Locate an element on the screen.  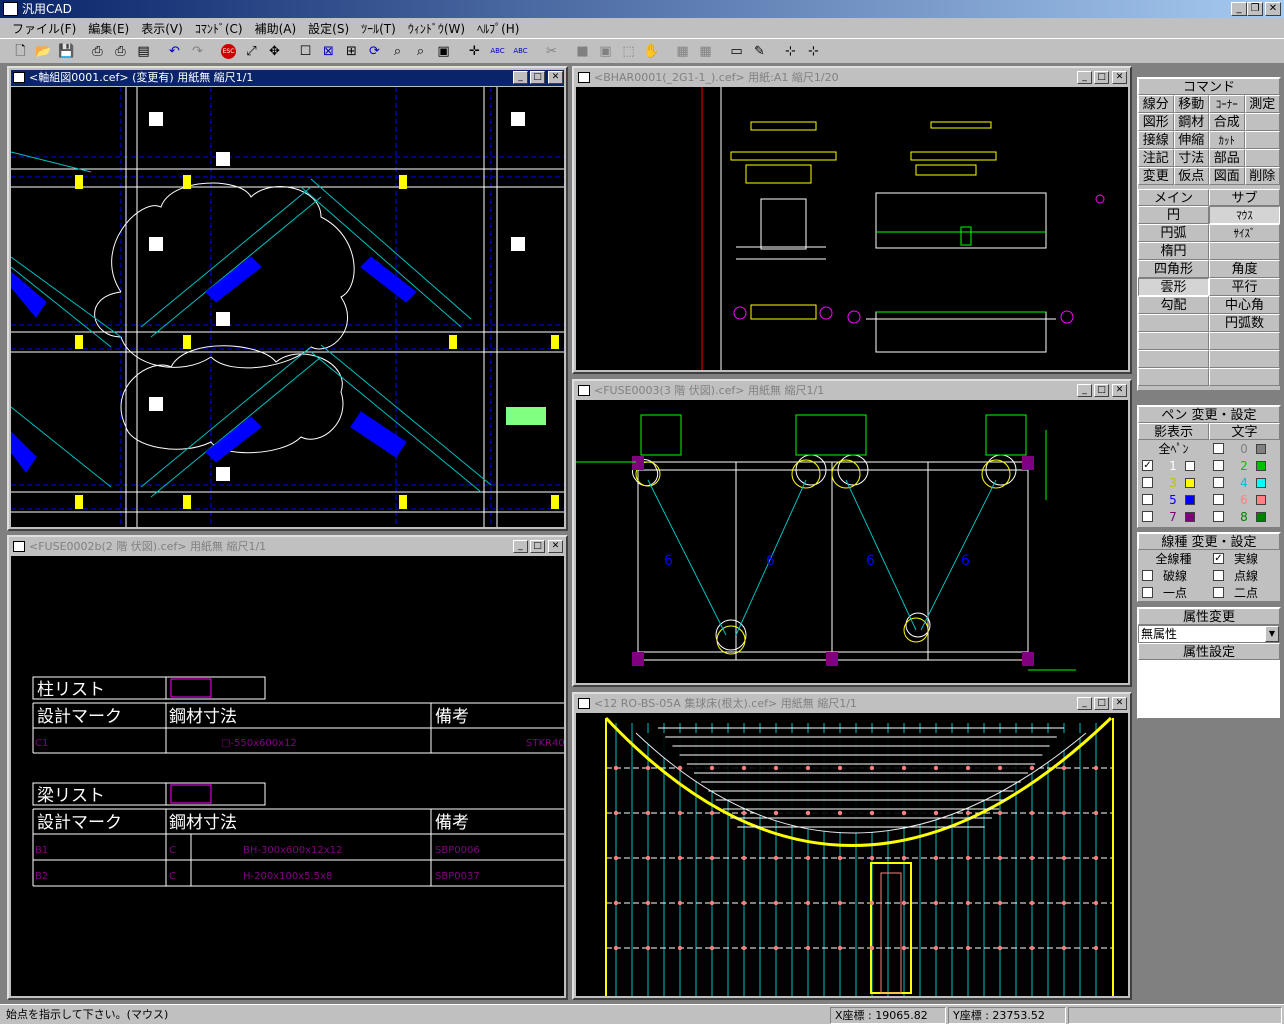
restore-button: ❐ is located at coordinates (1255, 9).